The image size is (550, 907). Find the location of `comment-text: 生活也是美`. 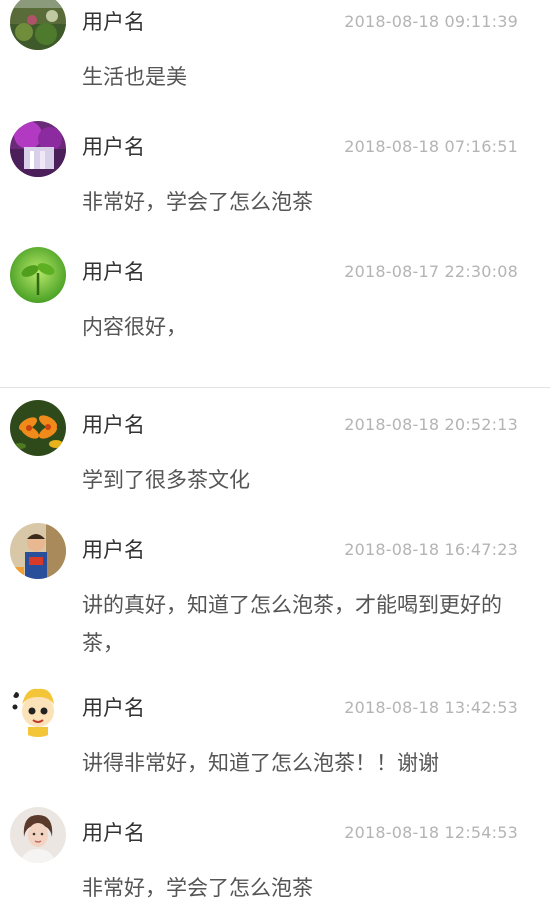

comment-text: 生活也是美 is located at coordinates (134, 77).